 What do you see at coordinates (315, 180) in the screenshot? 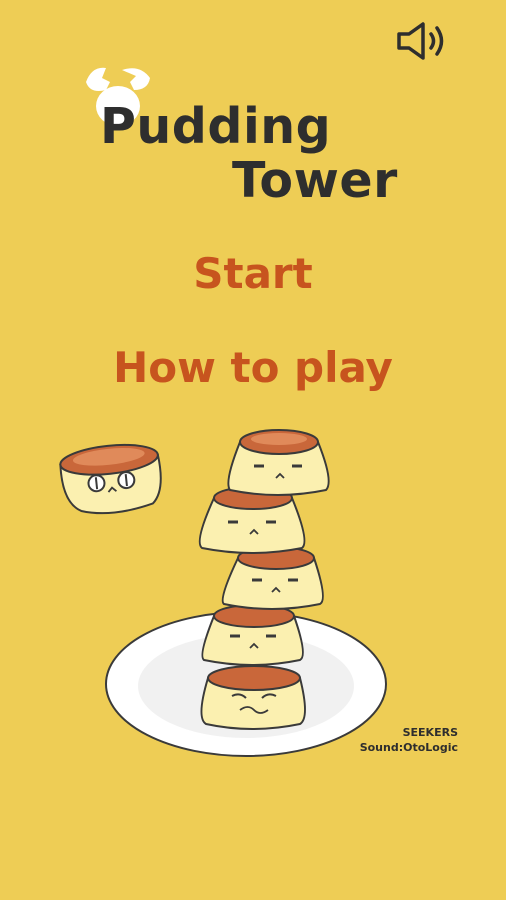
I see `title-line-2: Tower` at bounding box center [315, 180].